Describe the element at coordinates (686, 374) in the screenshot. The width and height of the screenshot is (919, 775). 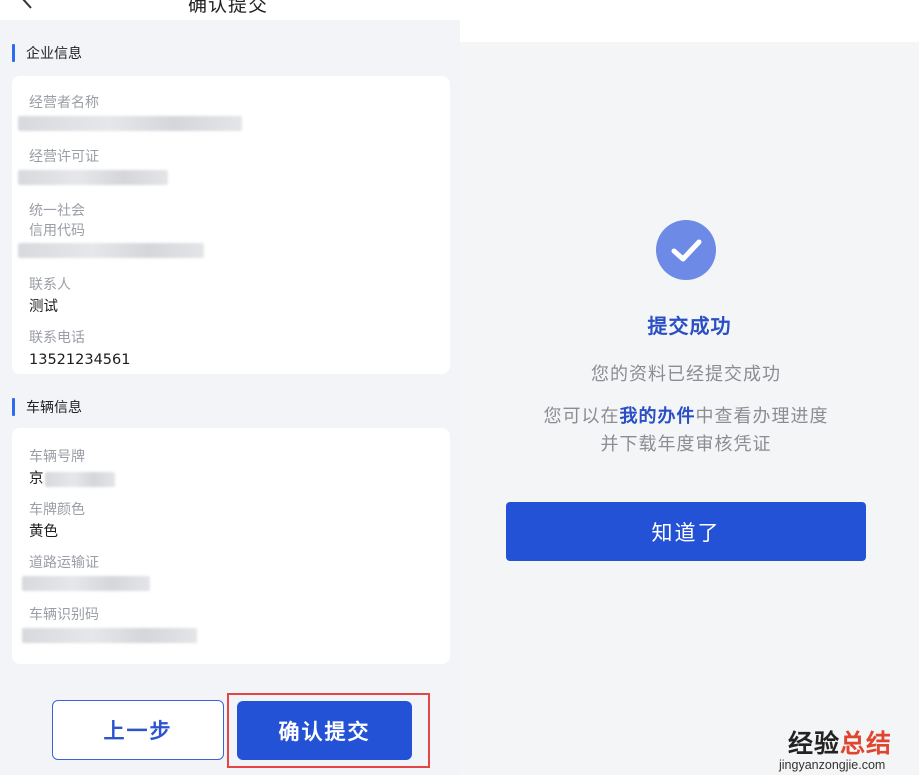
I see `success-message: 您的资料已经提交成功` at that location.